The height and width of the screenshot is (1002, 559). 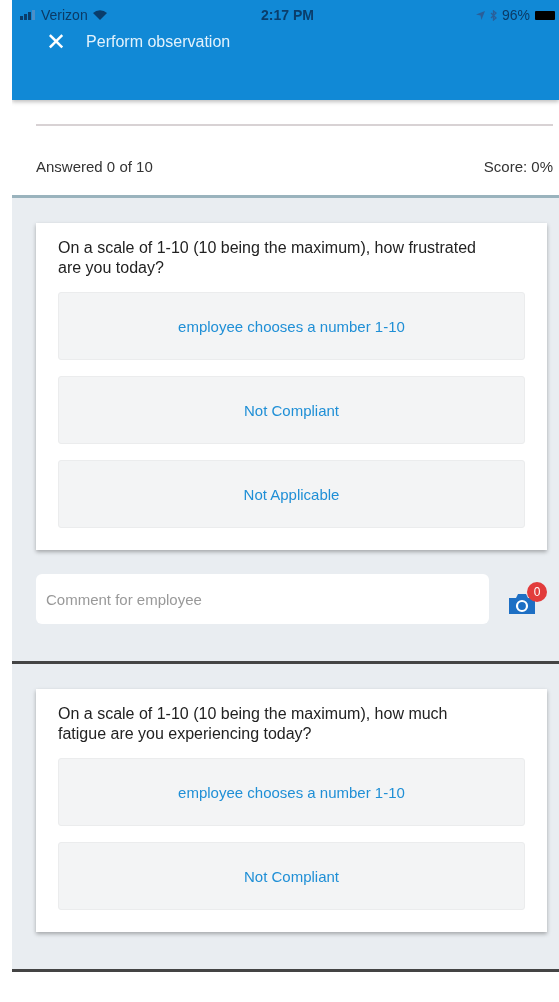 What do you see at coordinates (28, 15) in the screenshot?
I see `signal-icon` at bounding box center [28, 15].